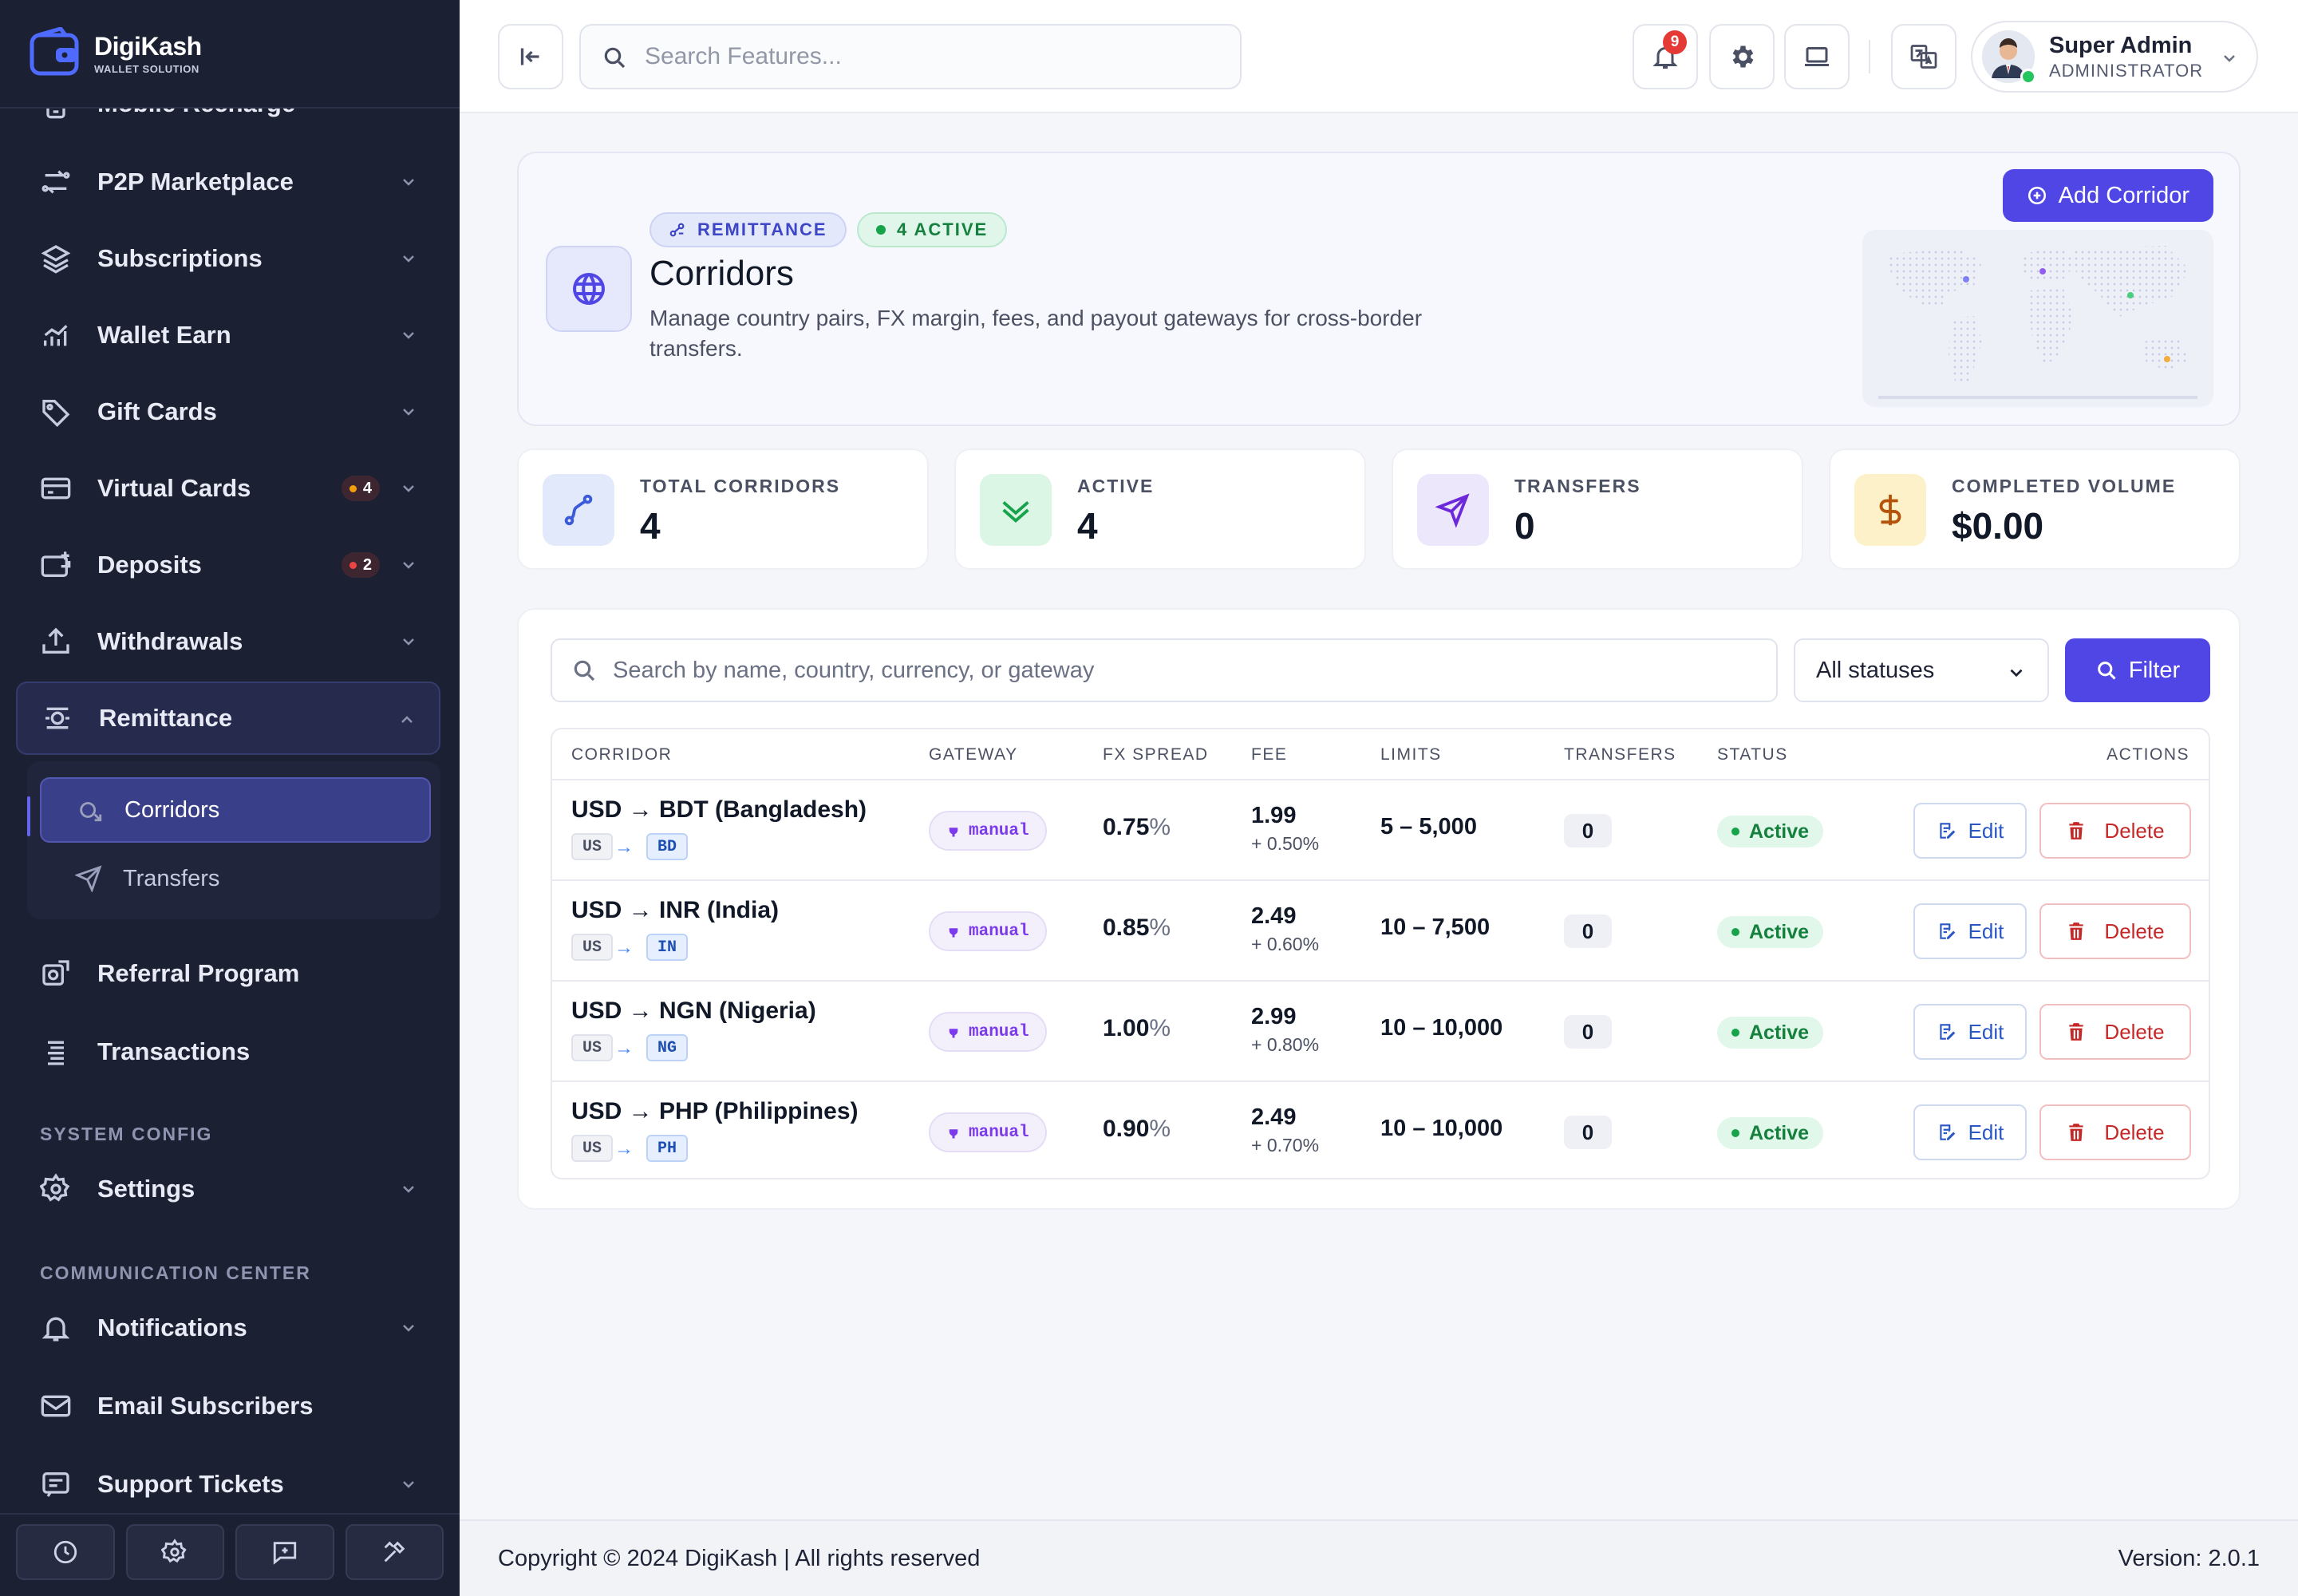 The height and width of the screenshot is (1596, 2298). Describe the element at coordinates (228, 489) in the screenshot. I see `sidebar-item-virtual-cards: Virtual Cards 4` at that location.